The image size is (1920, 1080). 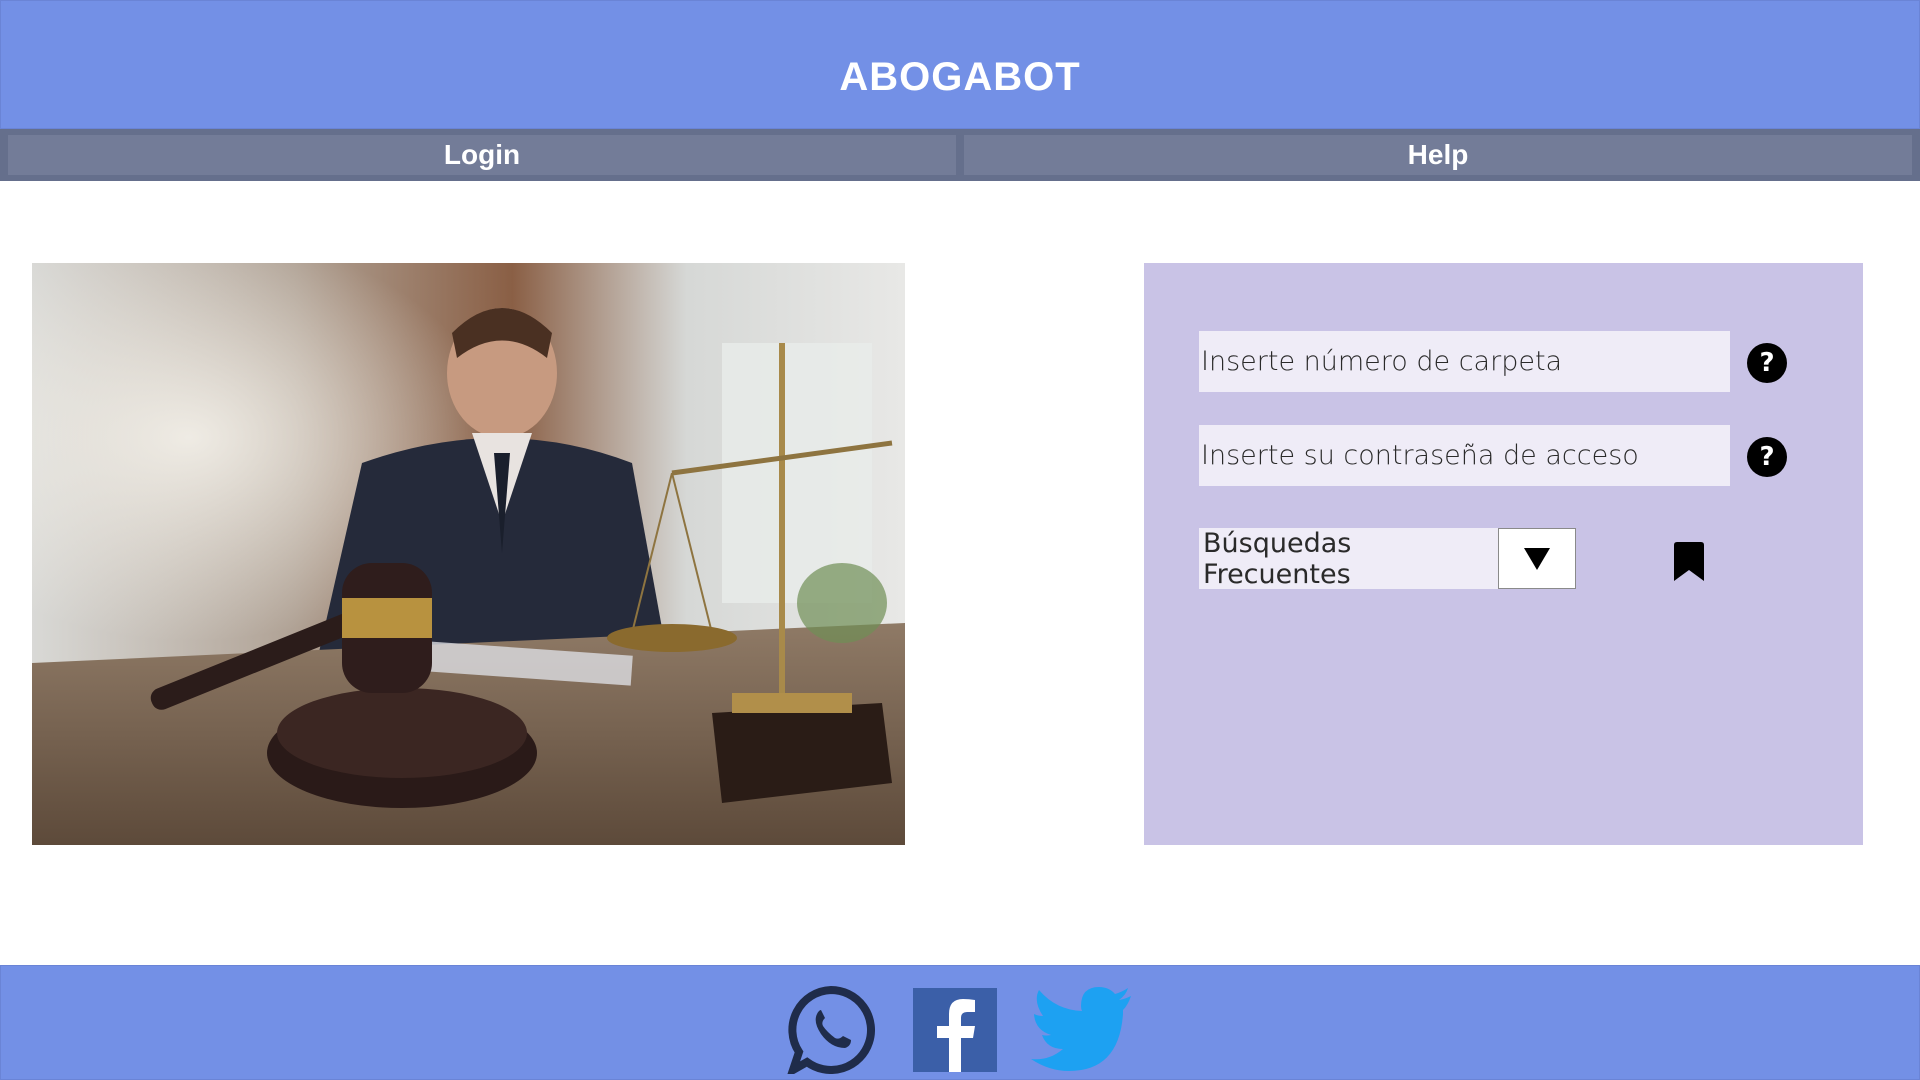 I want to click on password-help-icon: ?, so click(x=1767, y=457).